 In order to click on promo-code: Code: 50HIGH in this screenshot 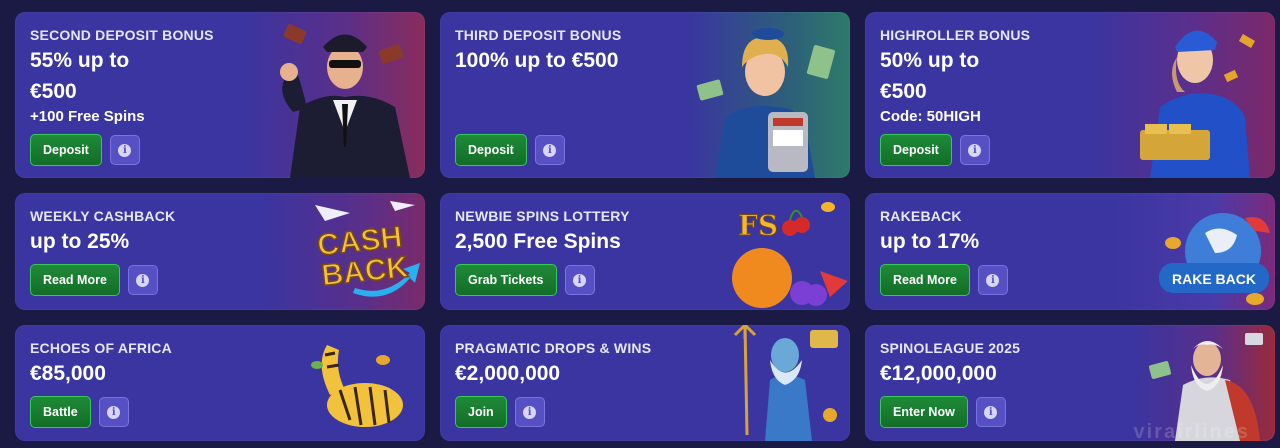, I will do `click(930, 116)`.